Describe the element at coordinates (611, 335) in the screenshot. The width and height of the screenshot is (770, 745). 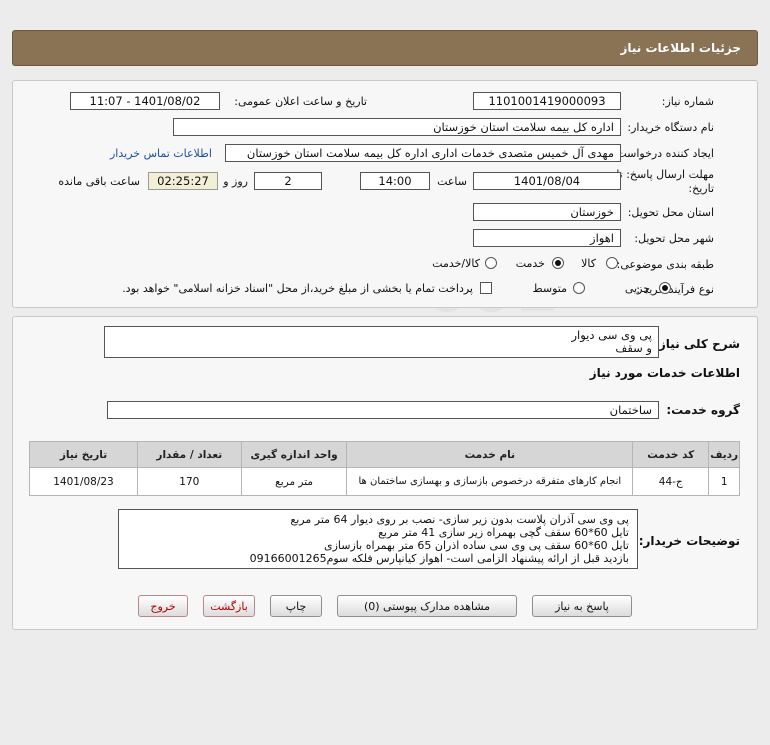
I see `summary-line: پی وی سی دیوار` at that location.